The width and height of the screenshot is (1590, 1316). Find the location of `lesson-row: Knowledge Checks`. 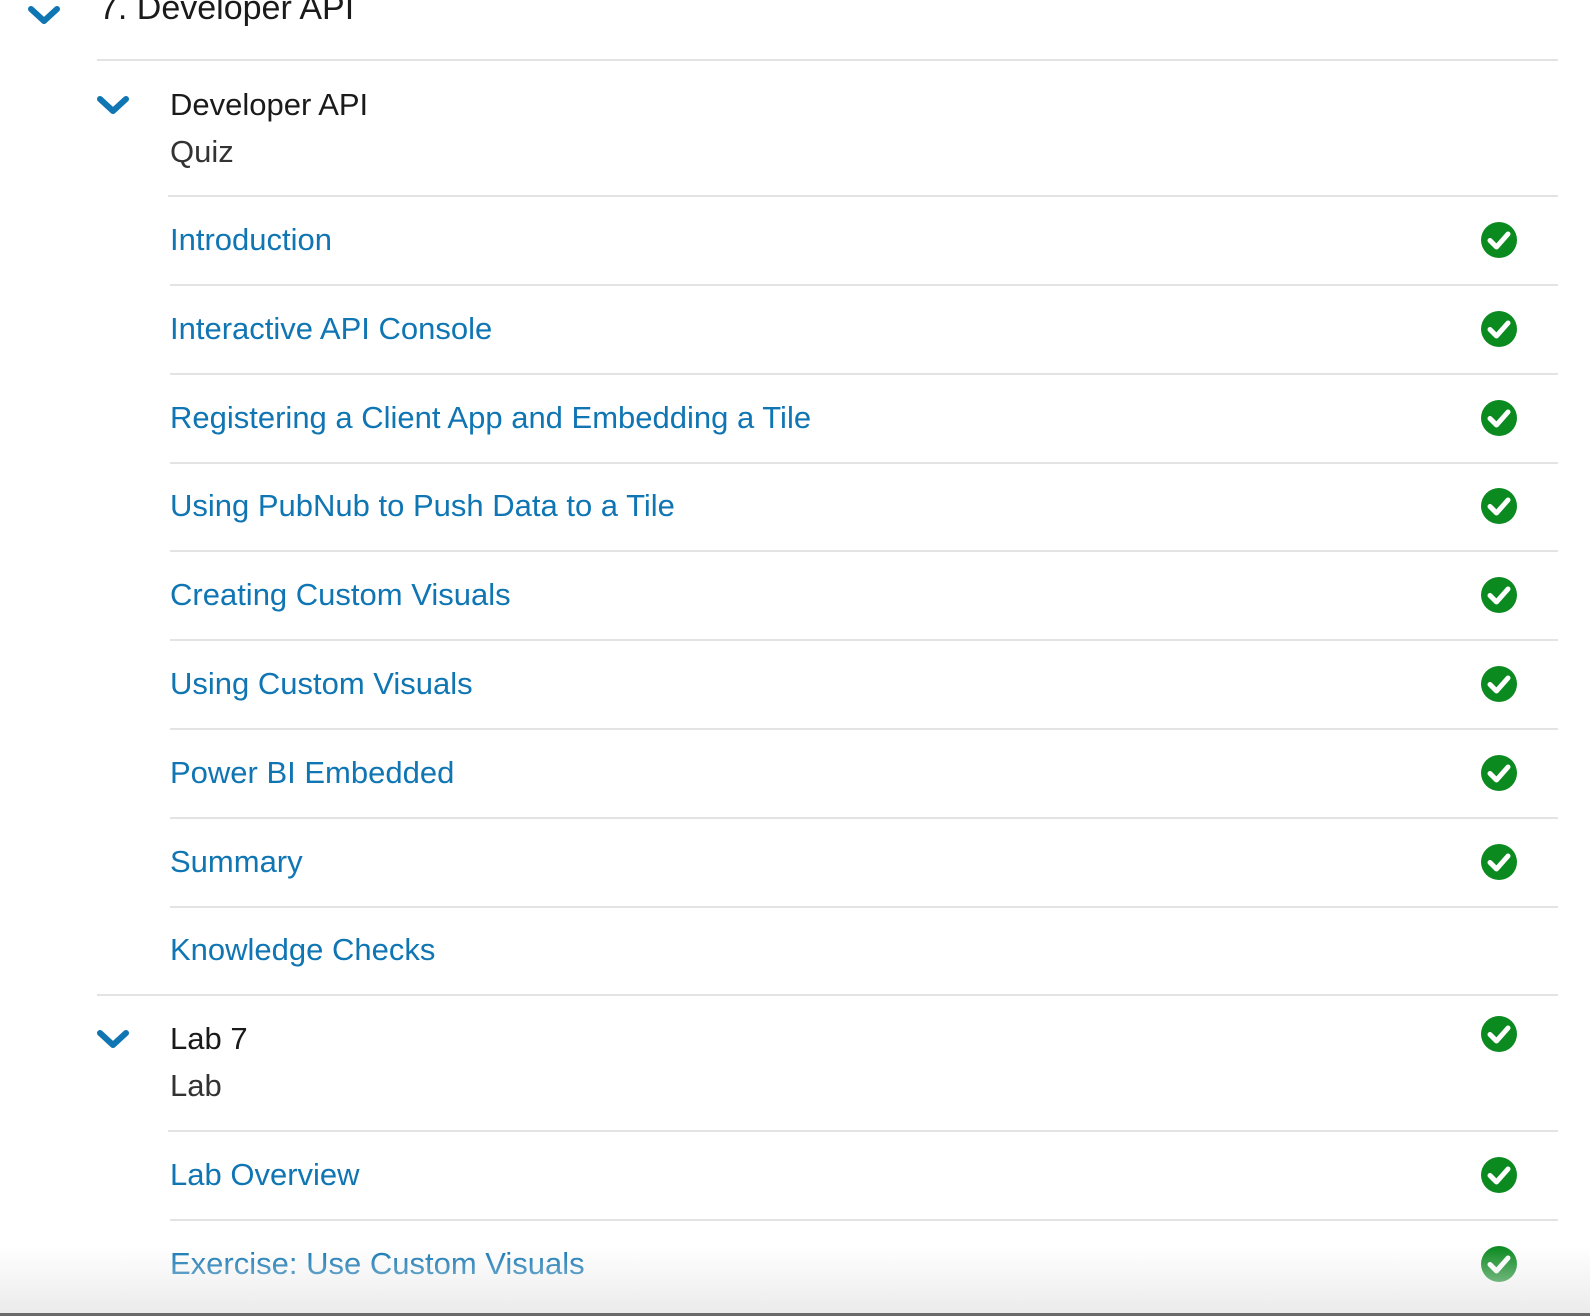

lesson-row: Knowledge Checks is located at coordinates (864, 951).